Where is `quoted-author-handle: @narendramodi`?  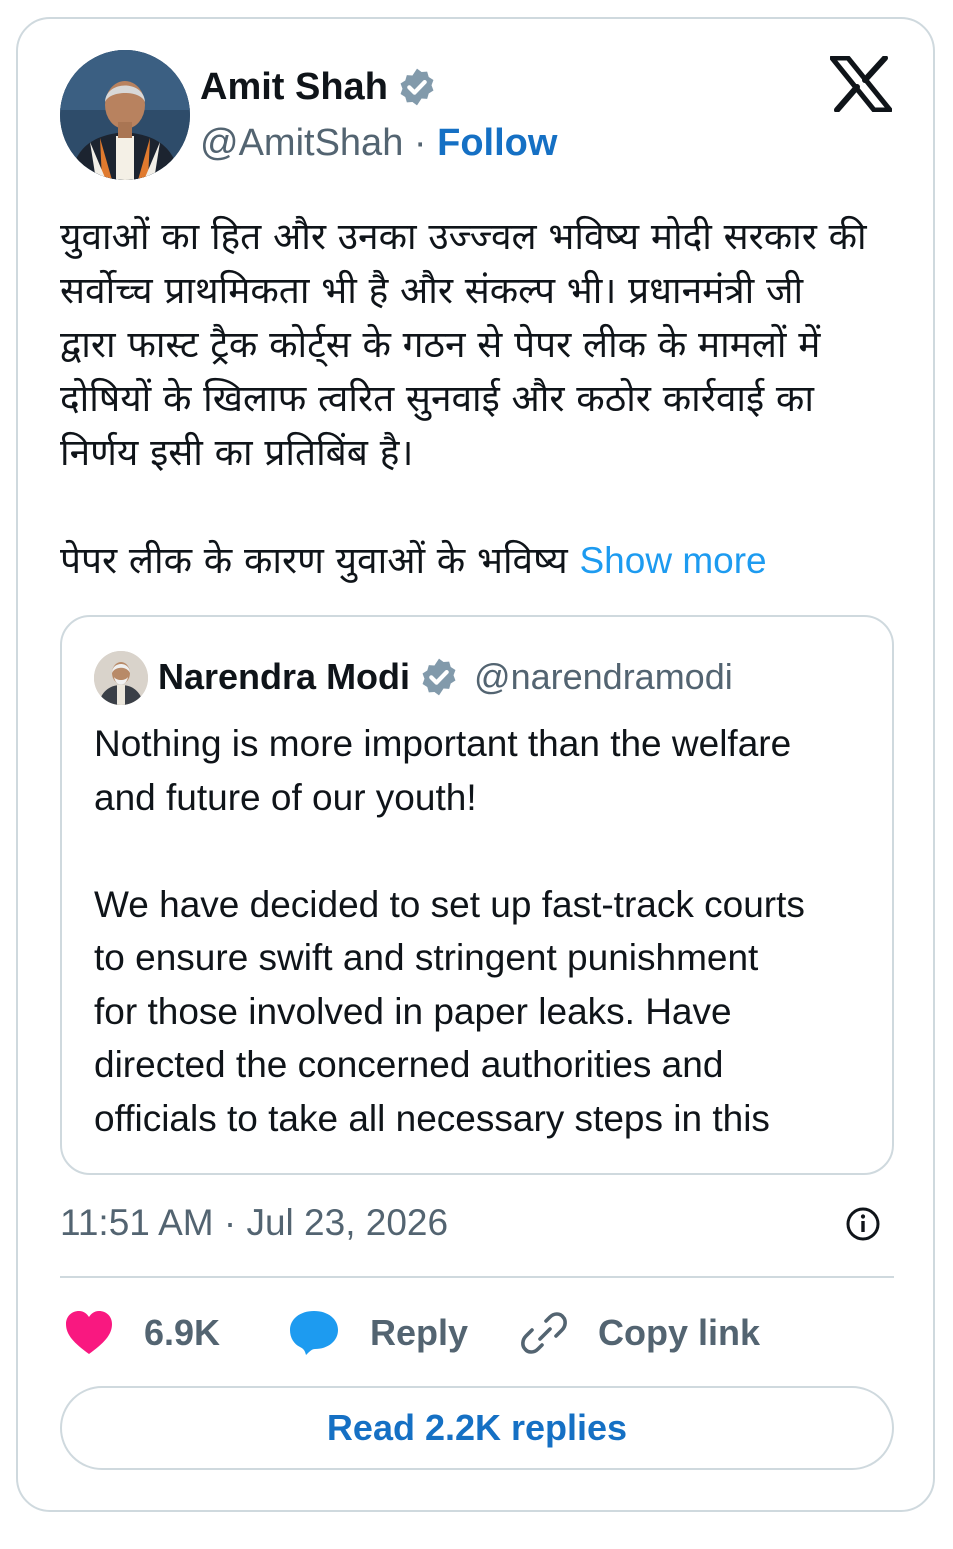
quoted-author-handle: @narendramodi is located at coordinates (603, 677).